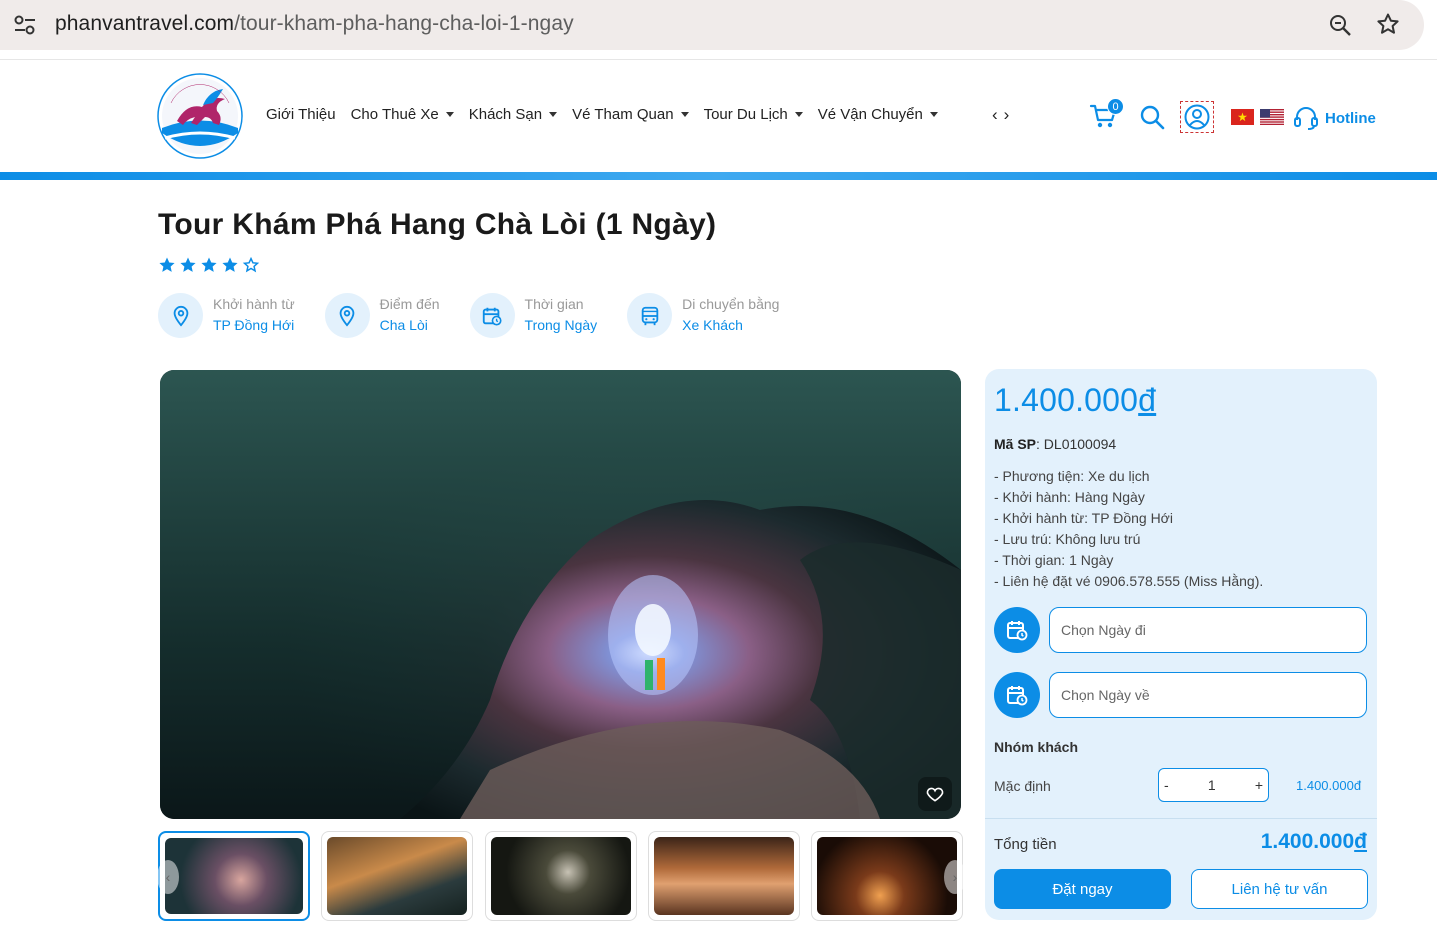 The width and height of the screenshot is (1437, 928). I want to click on url-host: phanvantravel.com, so click(145, 23).